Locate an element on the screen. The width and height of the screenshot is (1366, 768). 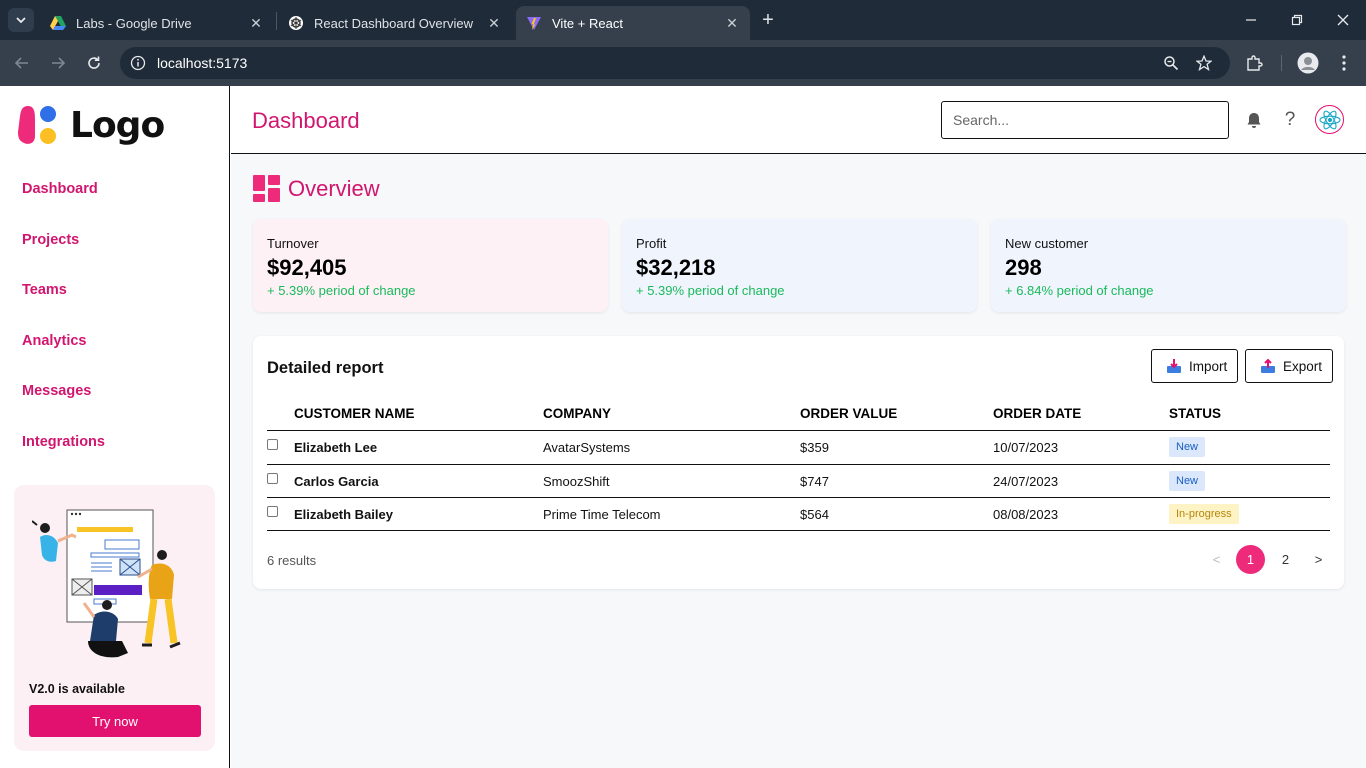
import-button: Import is located at coordinates (1195, 366).